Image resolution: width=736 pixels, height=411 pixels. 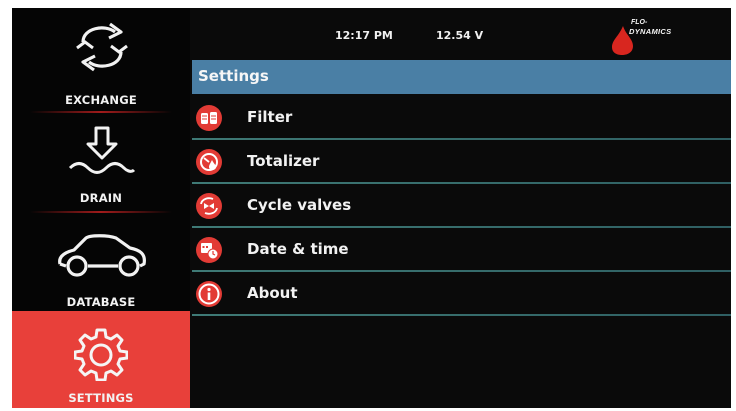 I want to click on car-icon, so click(x=102, y=255).